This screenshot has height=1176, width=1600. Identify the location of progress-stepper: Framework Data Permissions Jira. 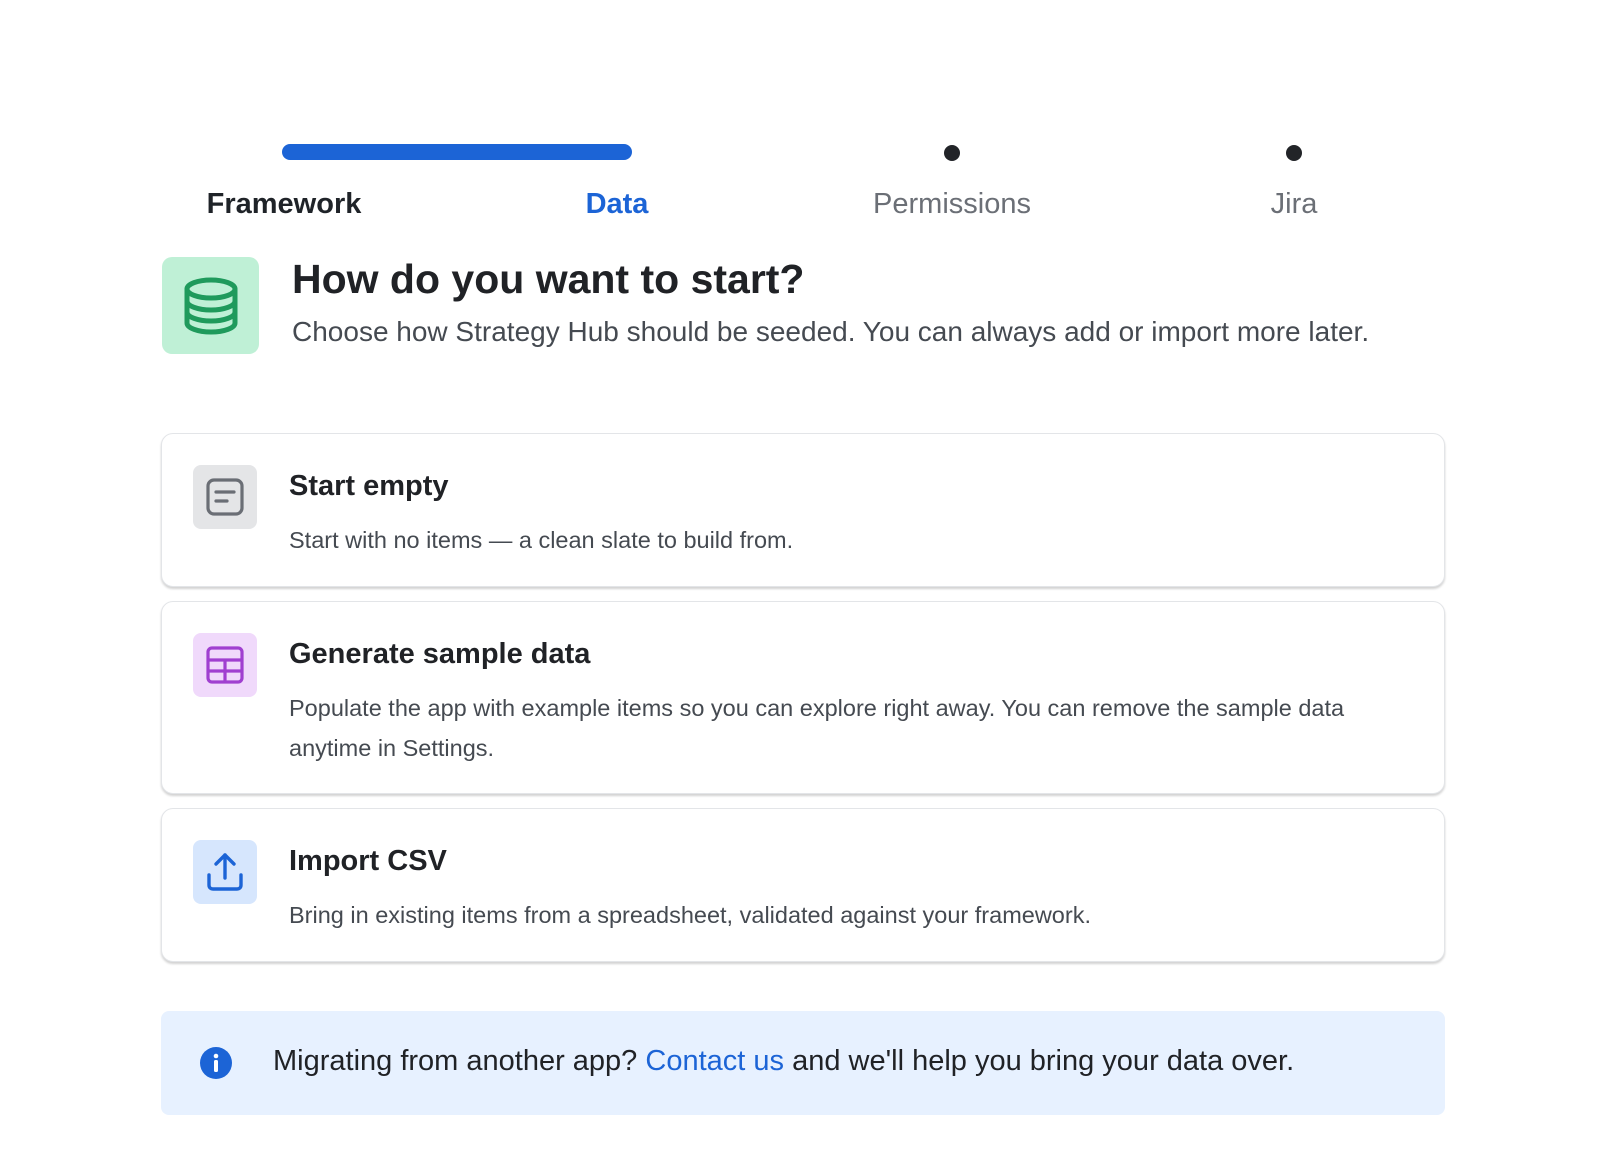
(802, 183).